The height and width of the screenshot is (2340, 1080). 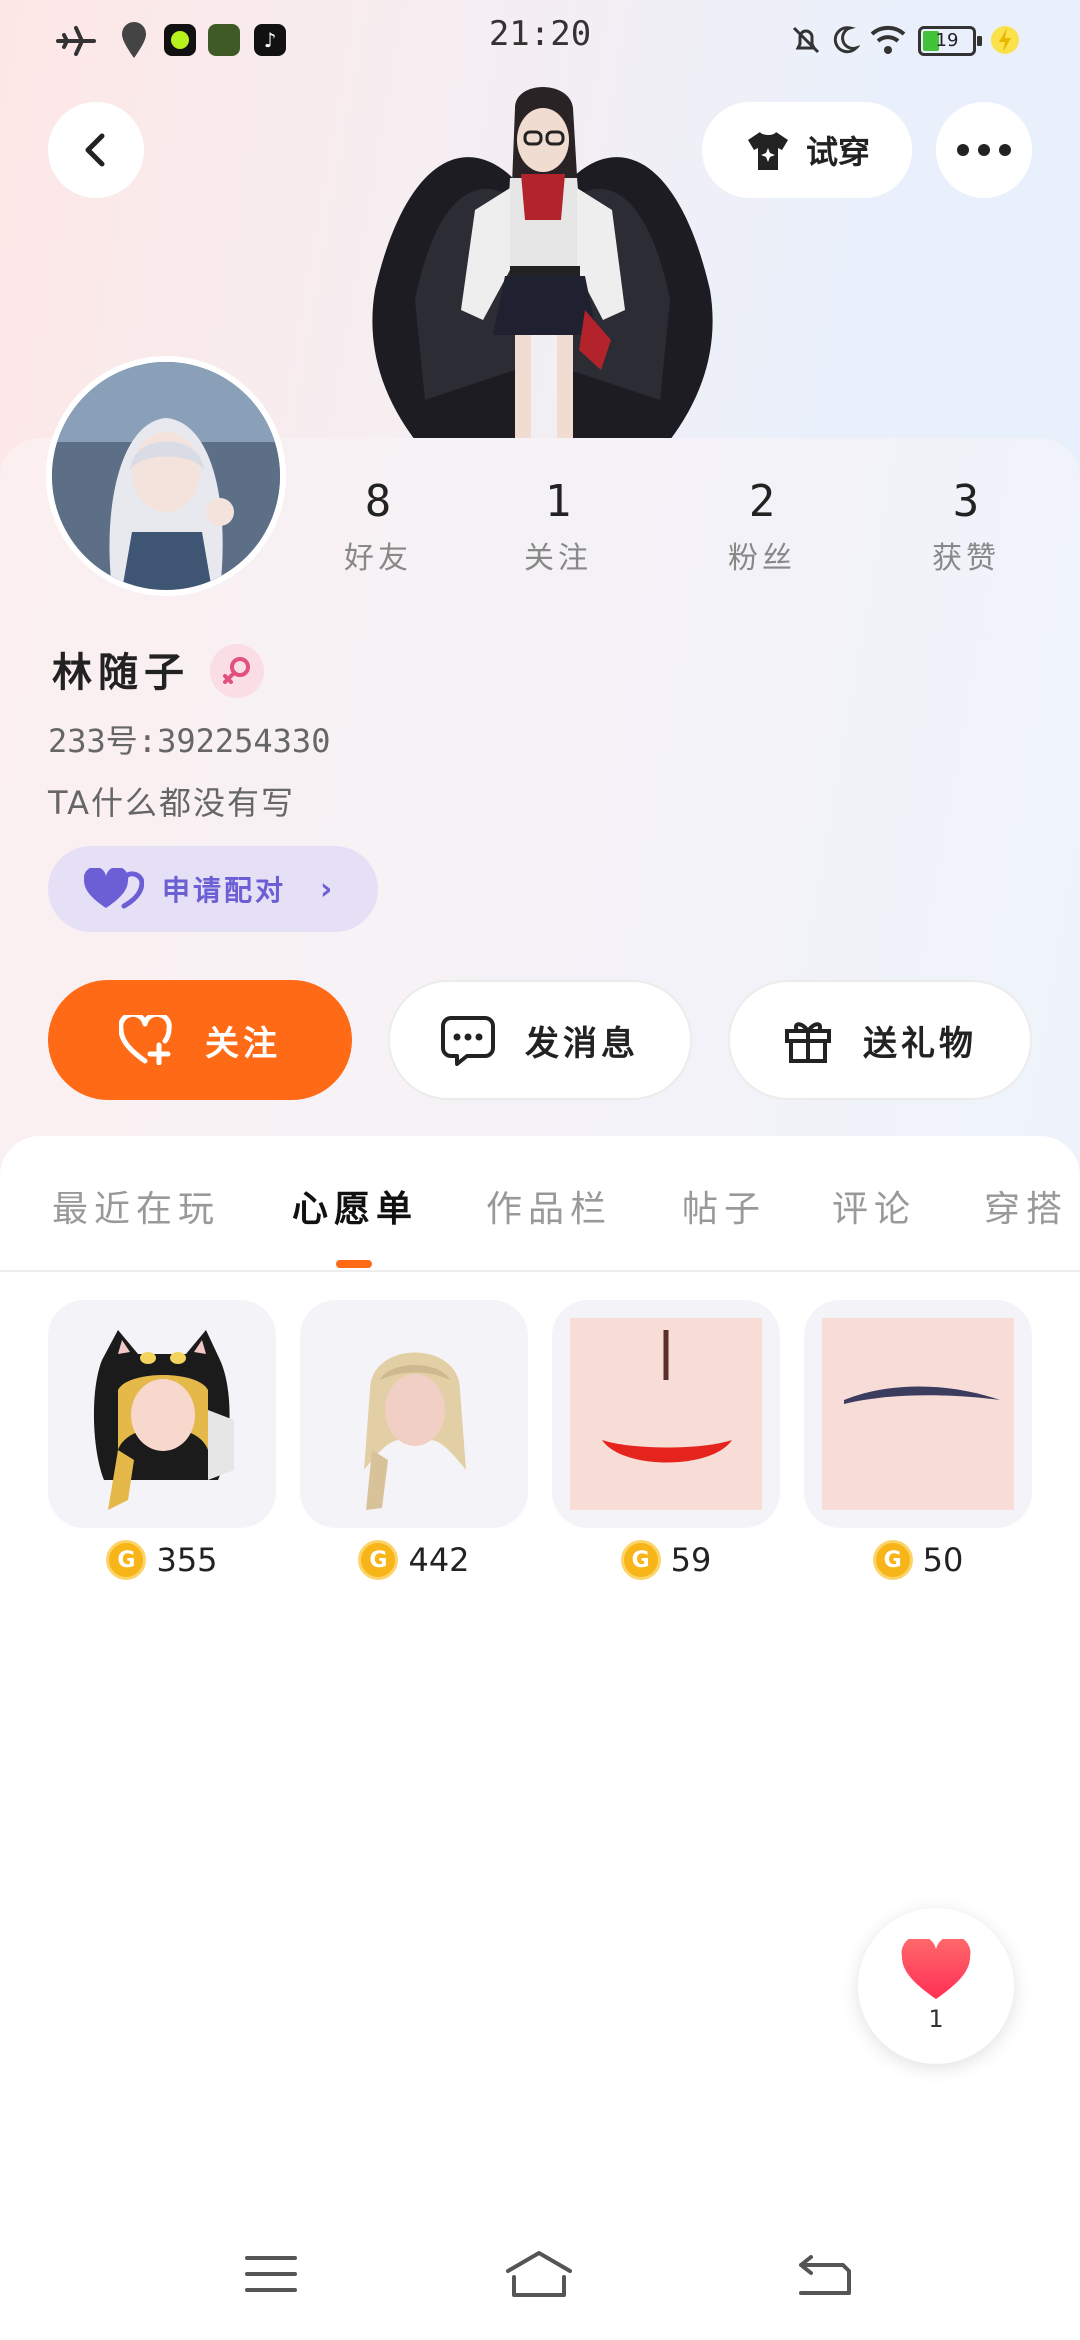 I want to click on like-button: 1, so click(x=936, y=1986).